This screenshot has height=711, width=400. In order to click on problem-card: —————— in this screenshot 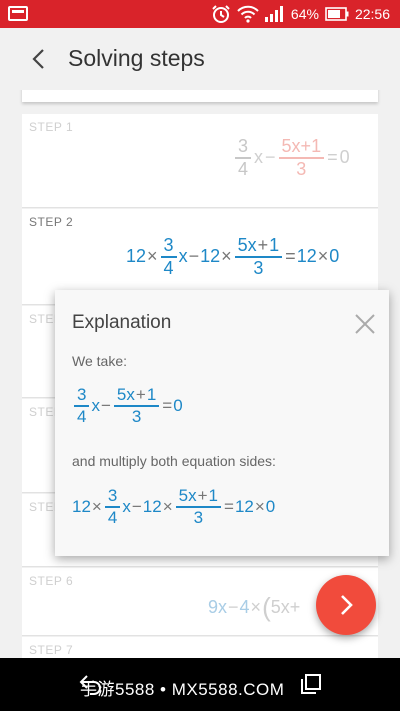, I will do `click(200, 96)`.